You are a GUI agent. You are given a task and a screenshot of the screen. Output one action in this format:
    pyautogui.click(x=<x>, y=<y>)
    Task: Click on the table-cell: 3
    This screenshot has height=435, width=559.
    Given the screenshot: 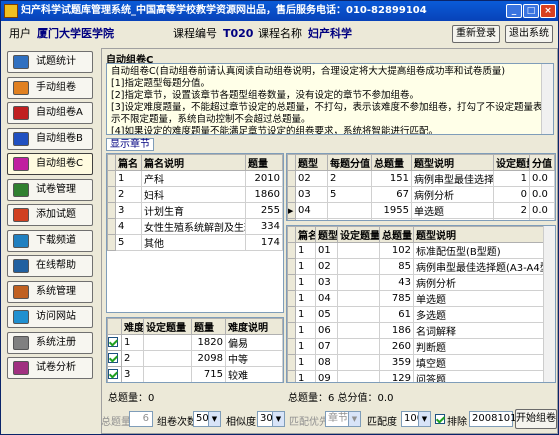 What is the action you would take?
    pyautogui.click(x=128, y=210)
    